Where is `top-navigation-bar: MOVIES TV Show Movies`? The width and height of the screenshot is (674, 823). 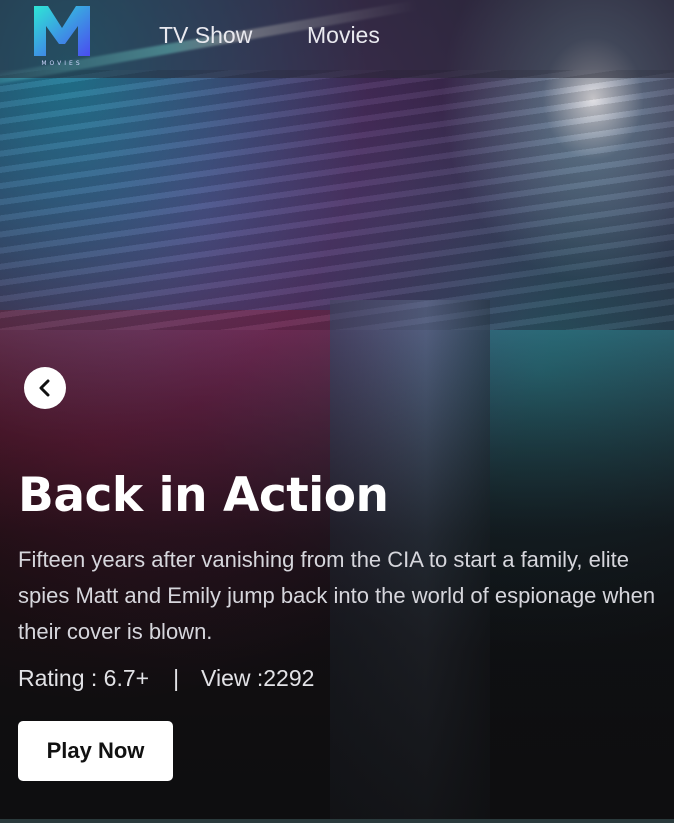 top-navigation-bar: MOVIES TV Show Movies is located at coordinates (337, 39).